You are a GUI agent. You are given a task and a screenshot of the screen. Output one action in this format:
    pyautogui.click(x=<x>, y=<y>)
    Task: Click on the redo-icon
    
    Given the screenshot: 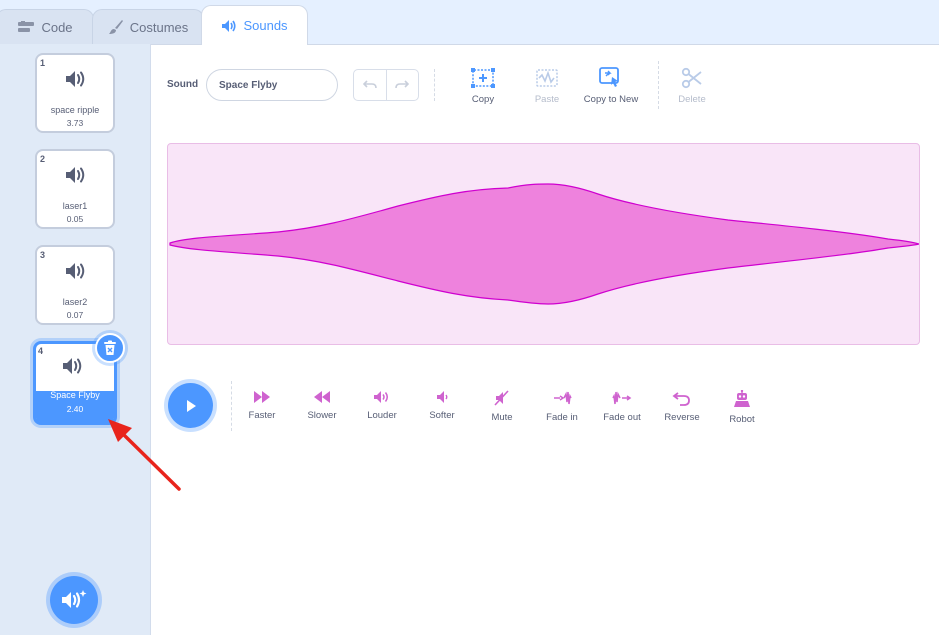 What is the action you would take?
    pyautogui.click(x=402, y=84)
    